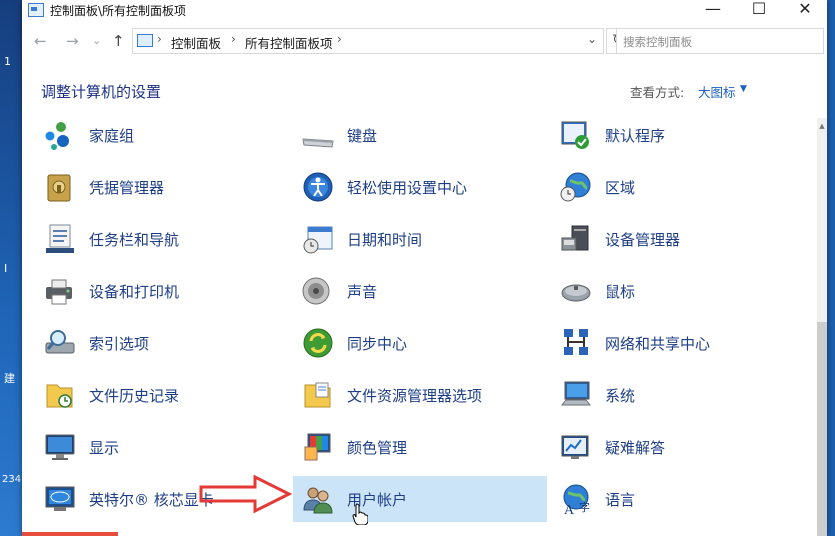 The height and width of the screenshot is (536, 835). Describe the element at coordinates (151, 500) in the screenshot. I see `cp-item-label: 英特尔® 核芯显卡` at that location.